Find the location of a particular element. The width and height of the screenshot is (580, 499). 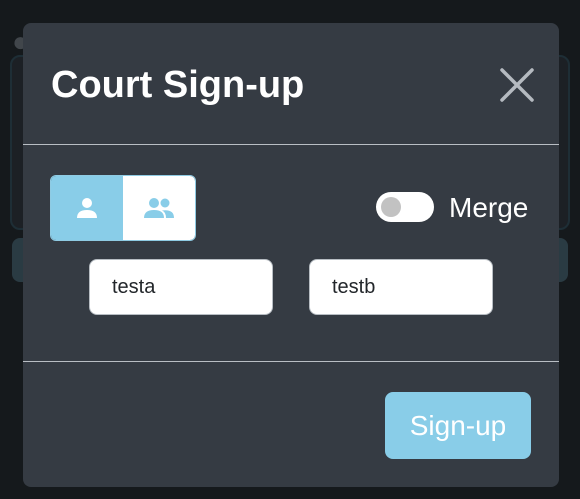

player-mode-toggle is located at coordinates (123, 208).